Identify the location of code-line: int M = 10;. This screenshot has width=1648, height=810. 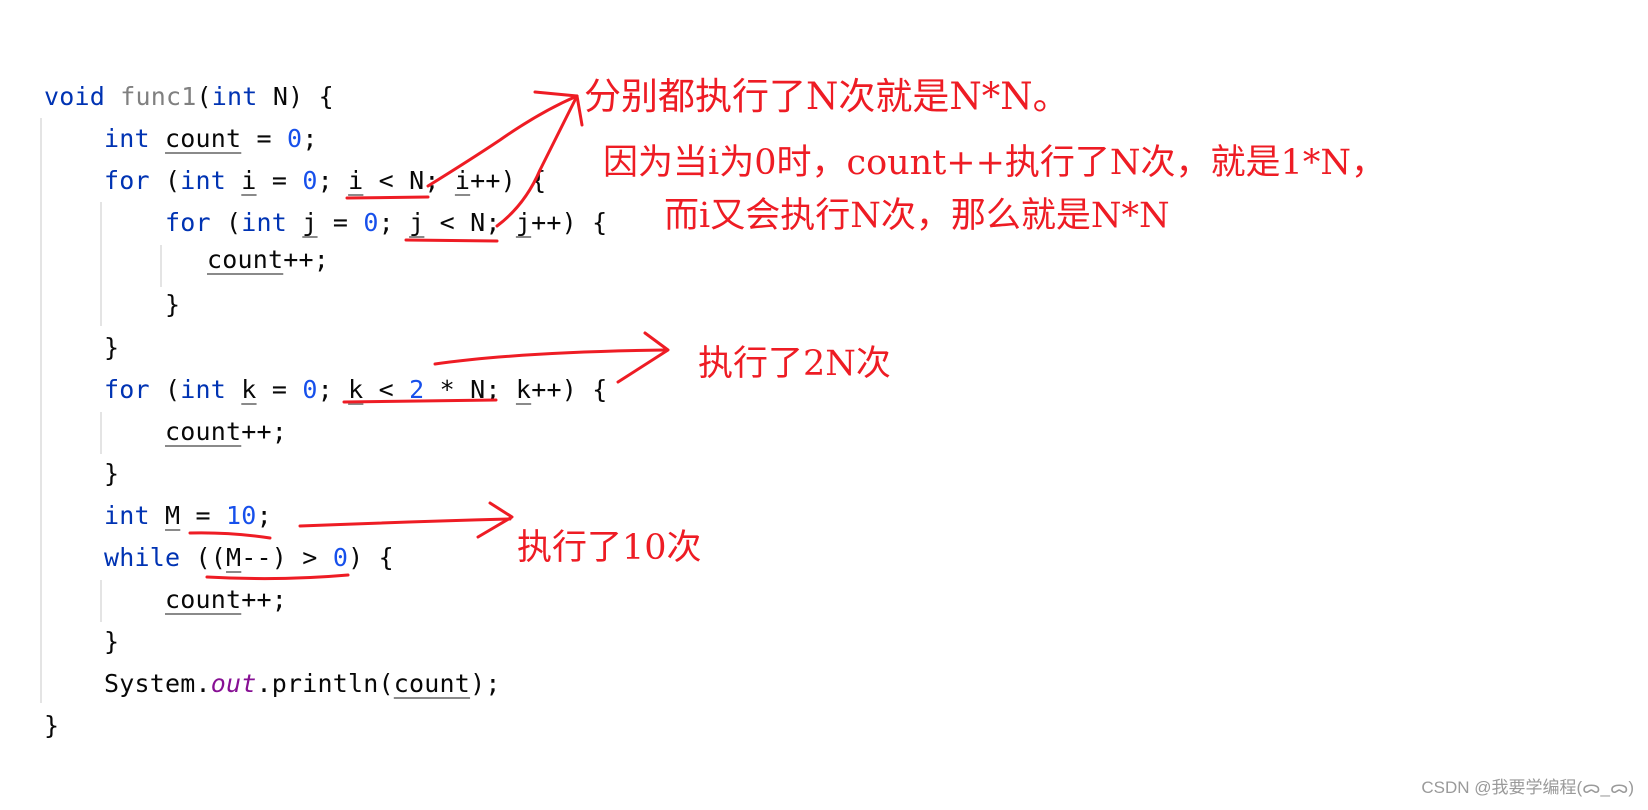
(188, 515).